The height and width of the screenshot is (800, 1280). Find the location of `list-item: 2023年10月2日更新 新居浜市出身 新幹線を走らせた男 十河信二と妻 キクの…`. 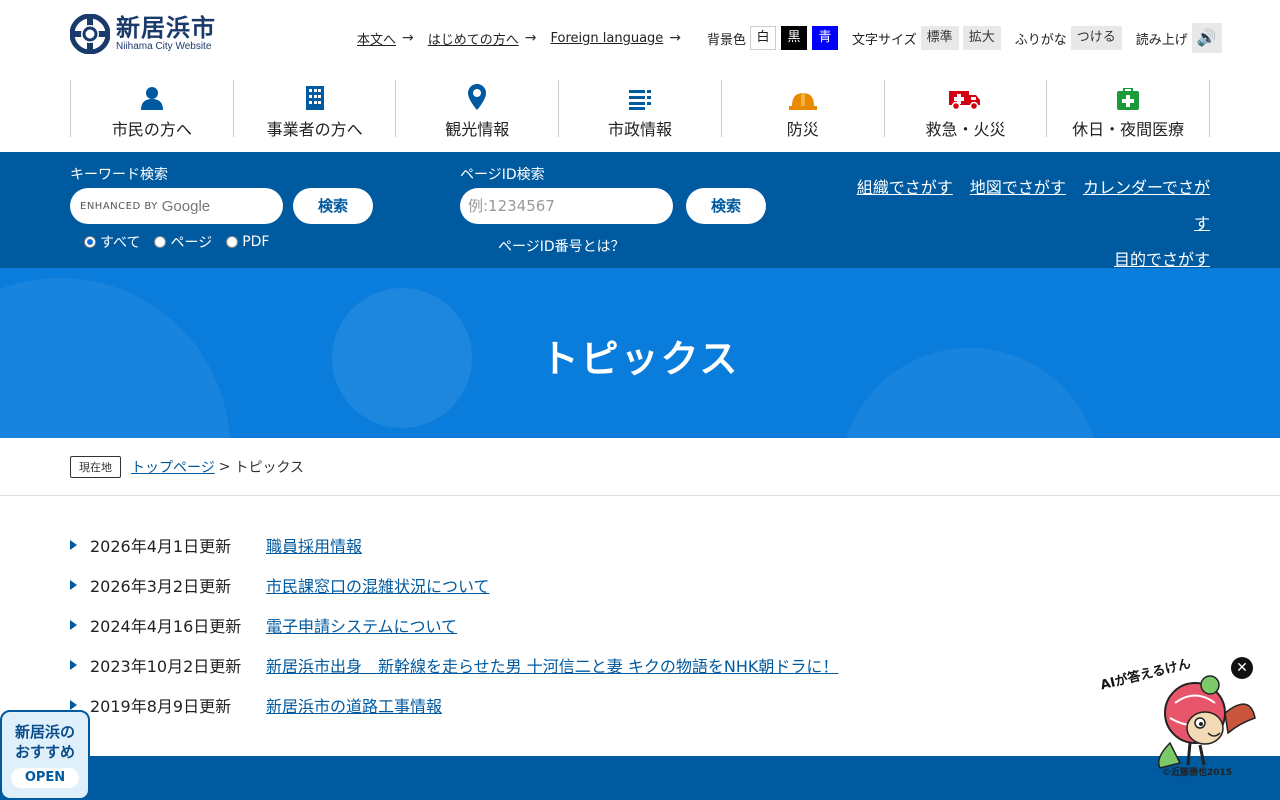

list-item: 2023年10月2日更新 新居浜市出身 新幹線を走らせた男 十河信二と妻 キクの… is located at coordinates (520, 665).